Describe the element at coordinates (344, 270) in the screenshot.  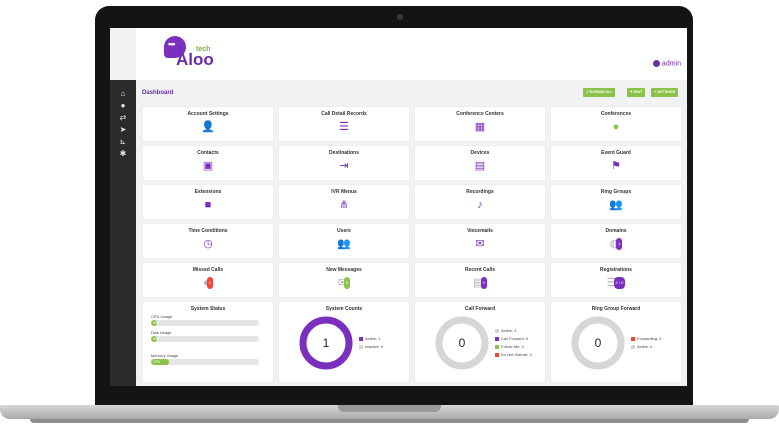
I see `card-label: New Messages` at that location.